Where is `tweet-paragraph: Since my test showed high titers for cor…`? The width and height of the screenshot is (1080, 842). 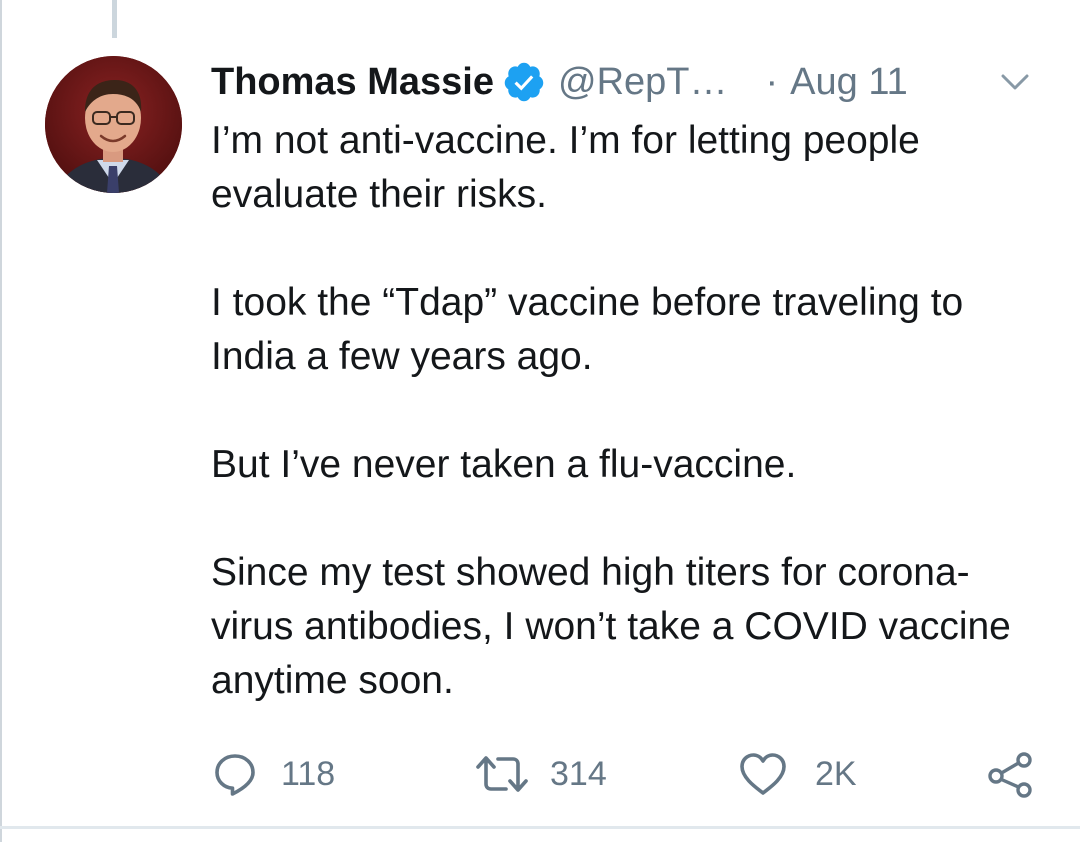 tweet-paragraph: Since my test showed high titers for cor… is located at coordinates (611, 626).